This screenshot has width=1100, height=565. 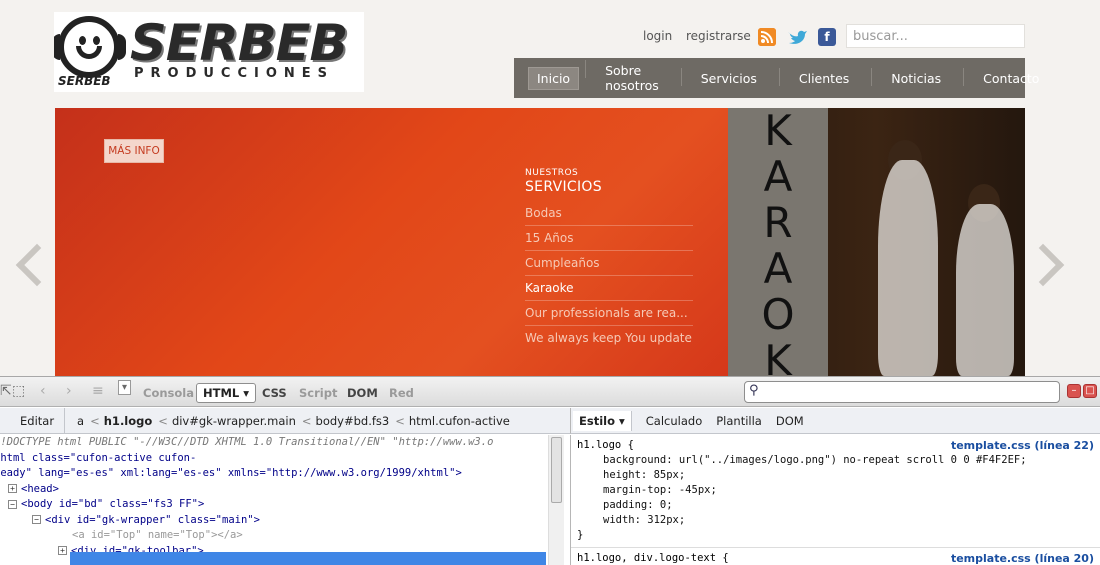 What do you see at coordinates (308, 558) in the screenshot?
I see `selected-node-highlight` at bounding box center [308, 558].